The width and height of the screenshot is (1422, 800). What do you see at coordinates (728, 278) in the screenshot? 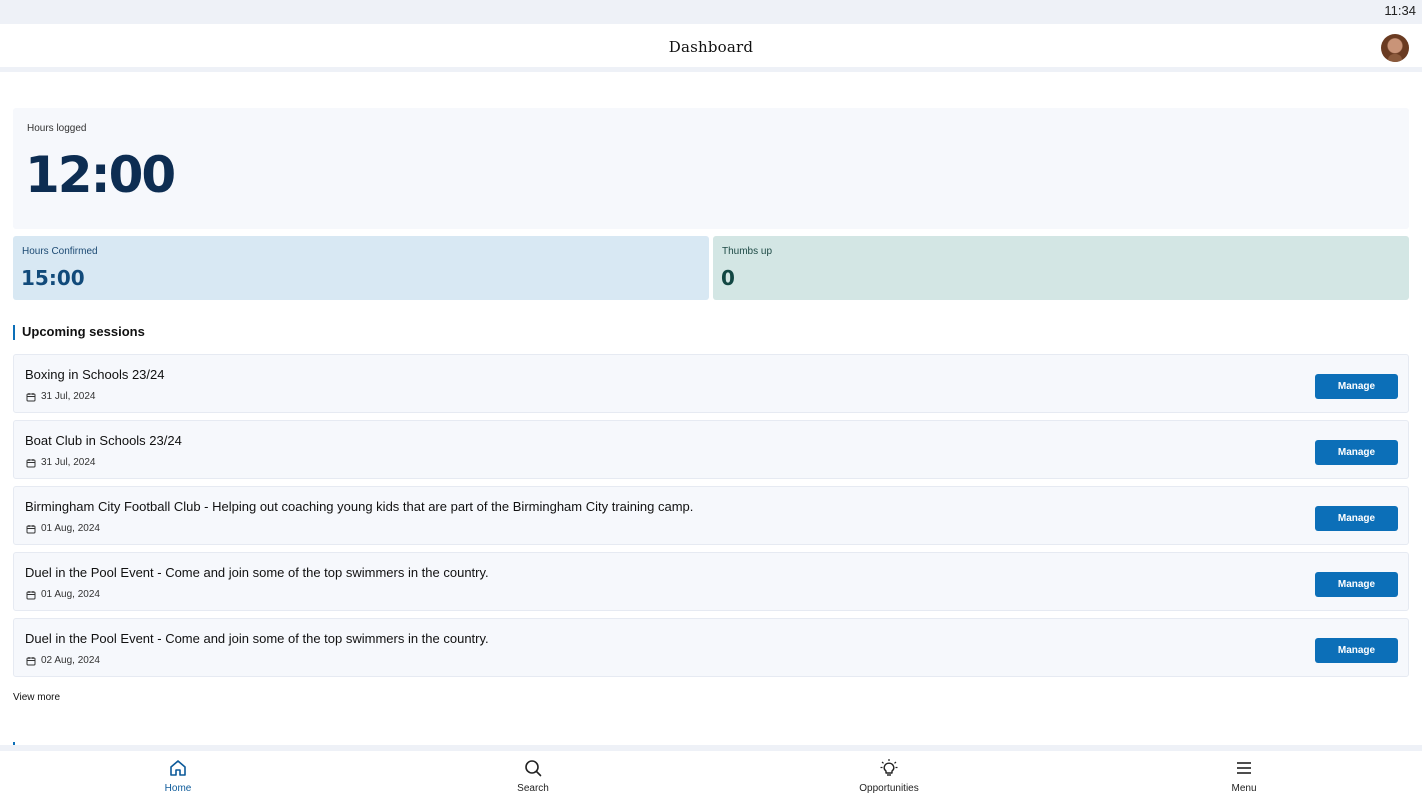
I see `thumbs-up-value: 0` at bounding box center [728, 278].